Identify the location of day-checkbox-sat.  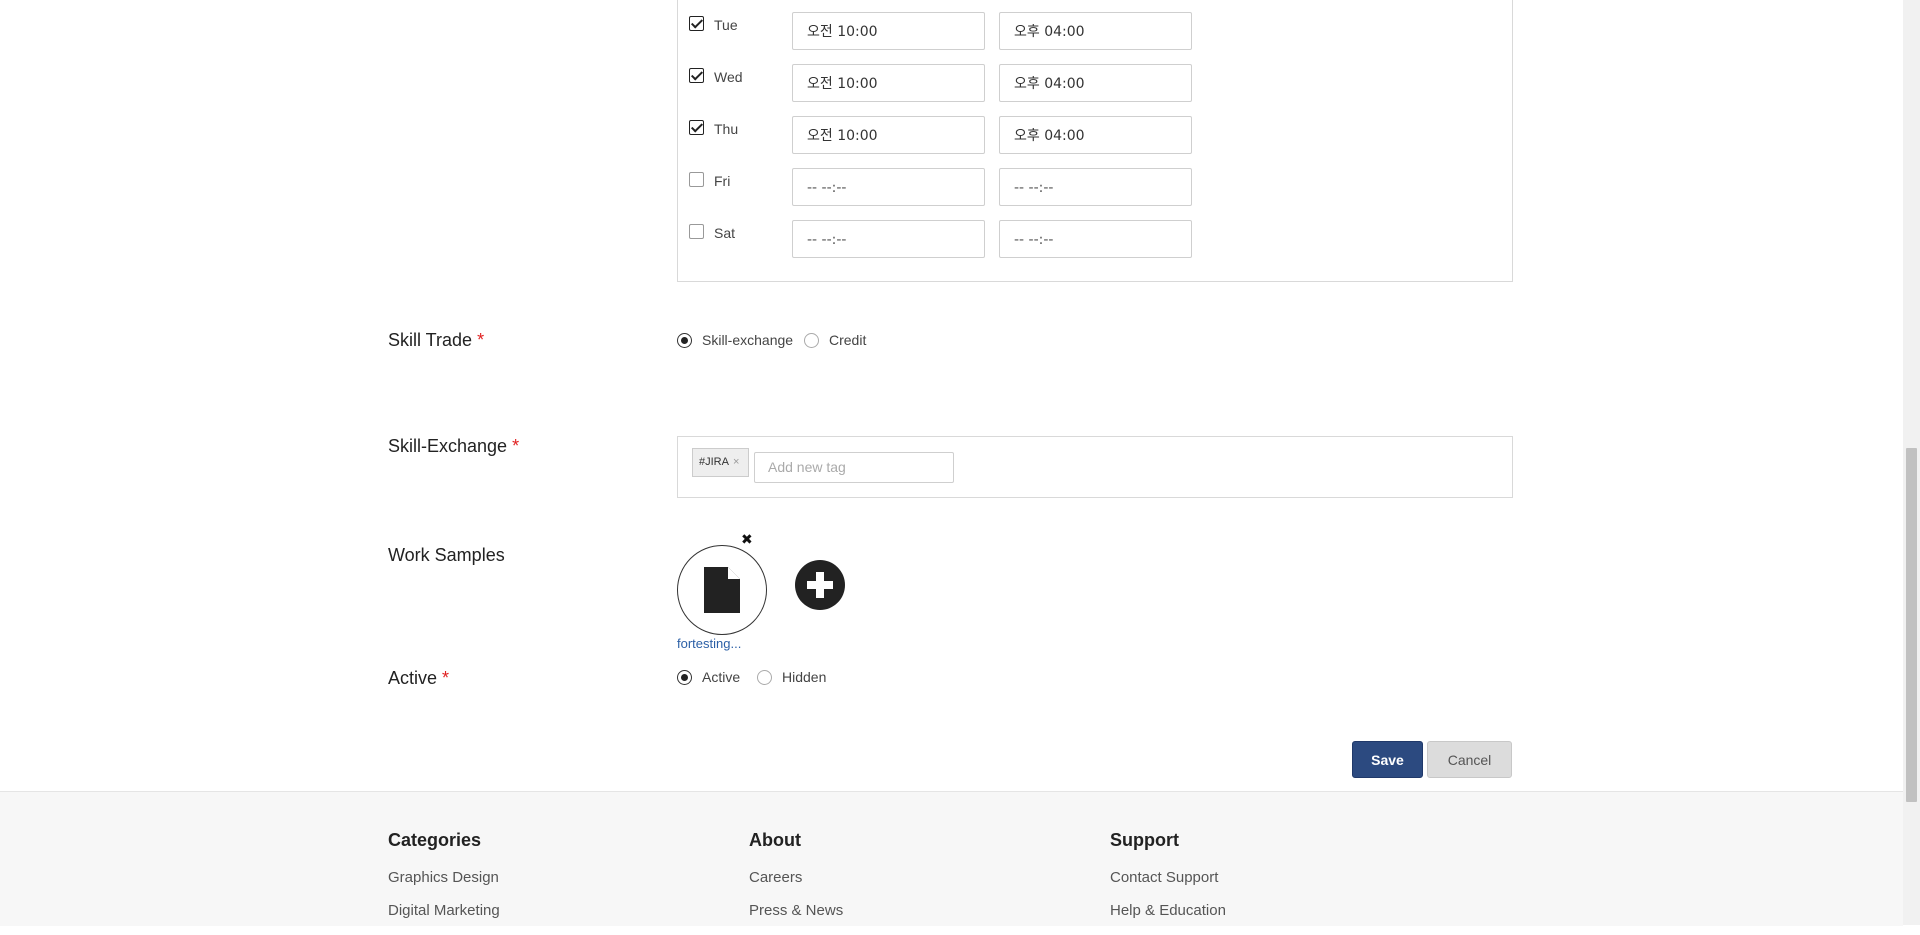
(696, 231).